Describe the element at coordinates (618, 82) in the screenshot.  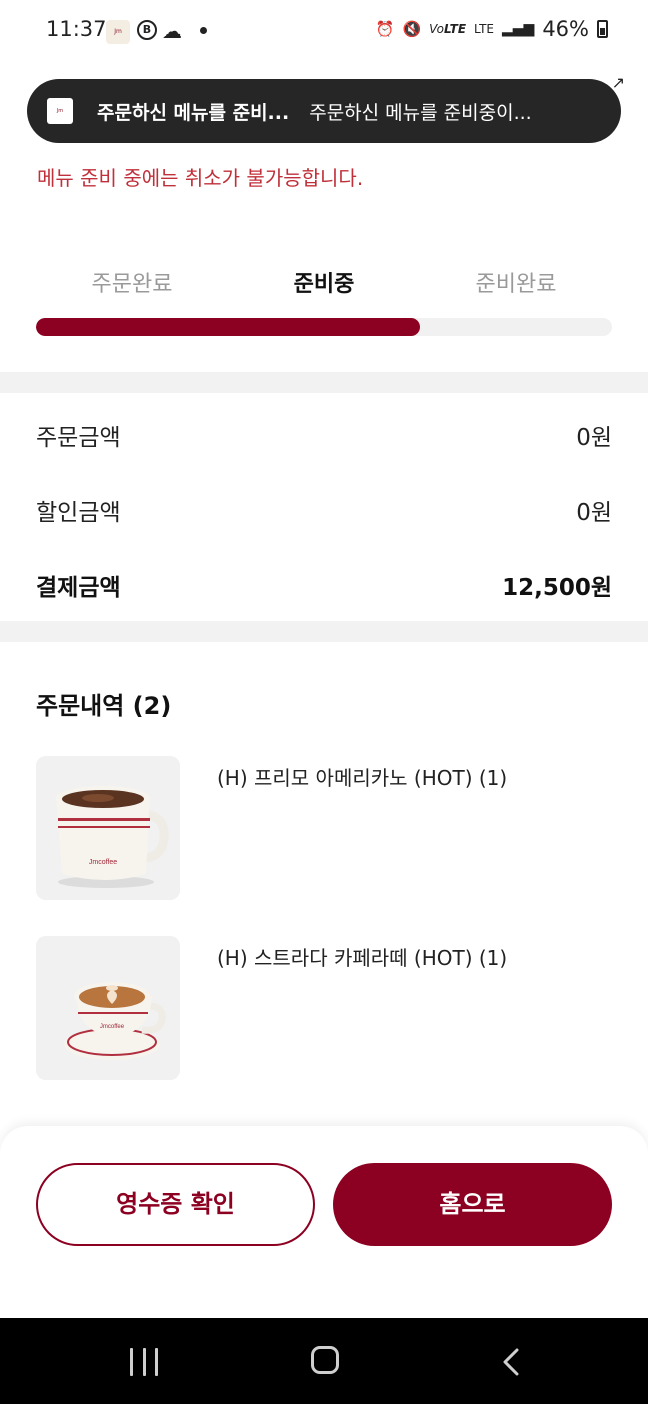
I see `expand-icon: ↗` at that location.